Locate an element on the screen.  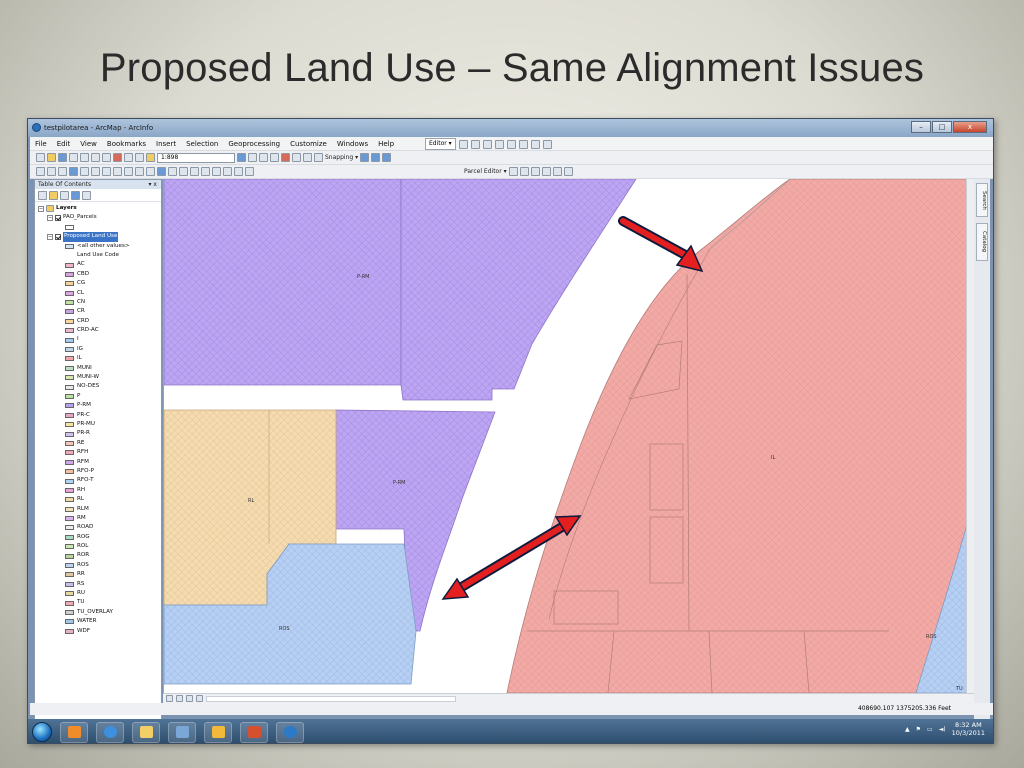
parcel-prm-top-left is located at coordinates (283, 282).